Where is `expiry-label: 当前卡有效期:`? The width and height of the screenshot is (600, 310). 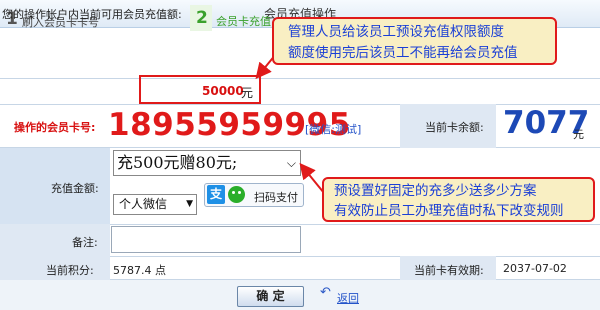 expiry-label: 当前卡有效期: is located at coordinates (449, 270).